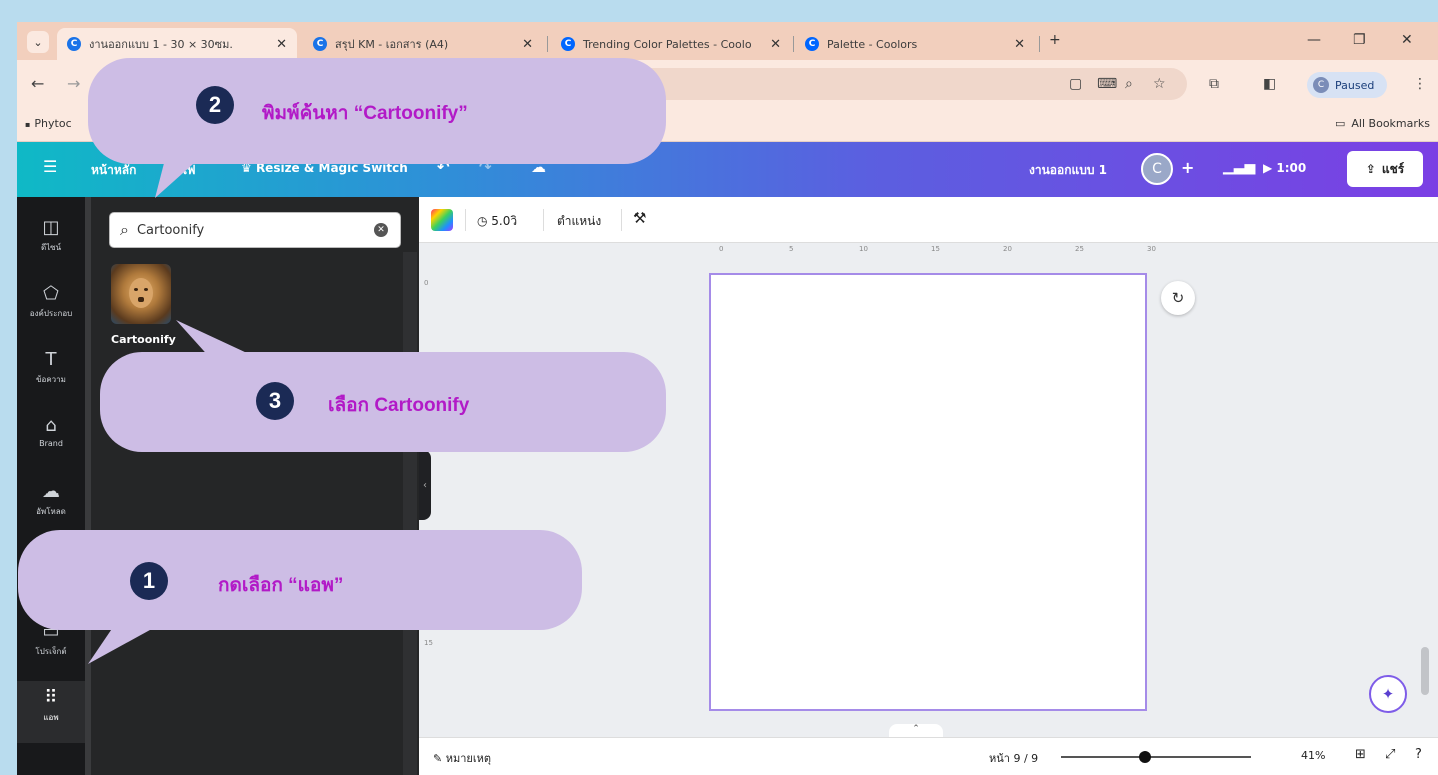 This screenshot has height=775, width=1438. Describe the element at coordinates (497, 221) in the screenshot. I see `duration-button: ◷ 5.0วิ` at that location.